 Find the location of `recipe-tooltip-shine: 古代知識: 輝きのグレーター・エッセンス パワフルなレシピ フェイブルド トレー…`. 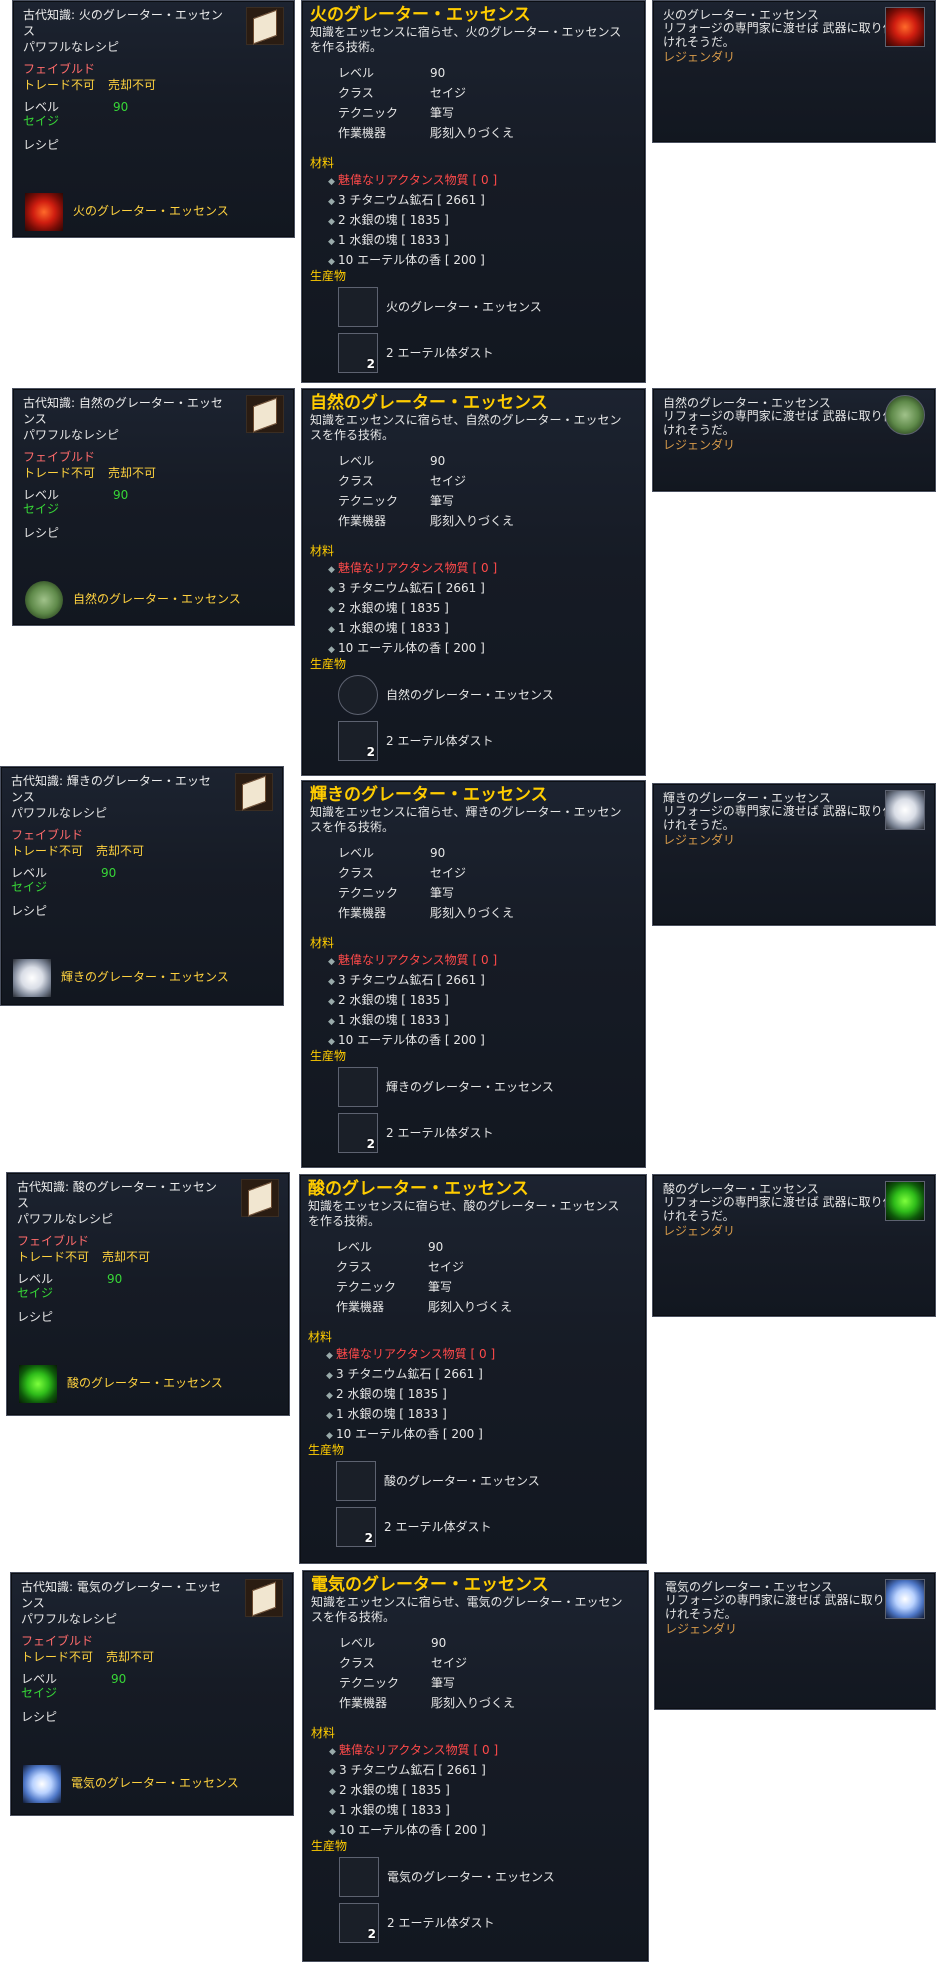

recipe-tooltip-shine: 古代知識: 輝きのグレーター・エッセンス パワフルなレシピ フェイブルド トレー… is located at coordinates (142, 886).